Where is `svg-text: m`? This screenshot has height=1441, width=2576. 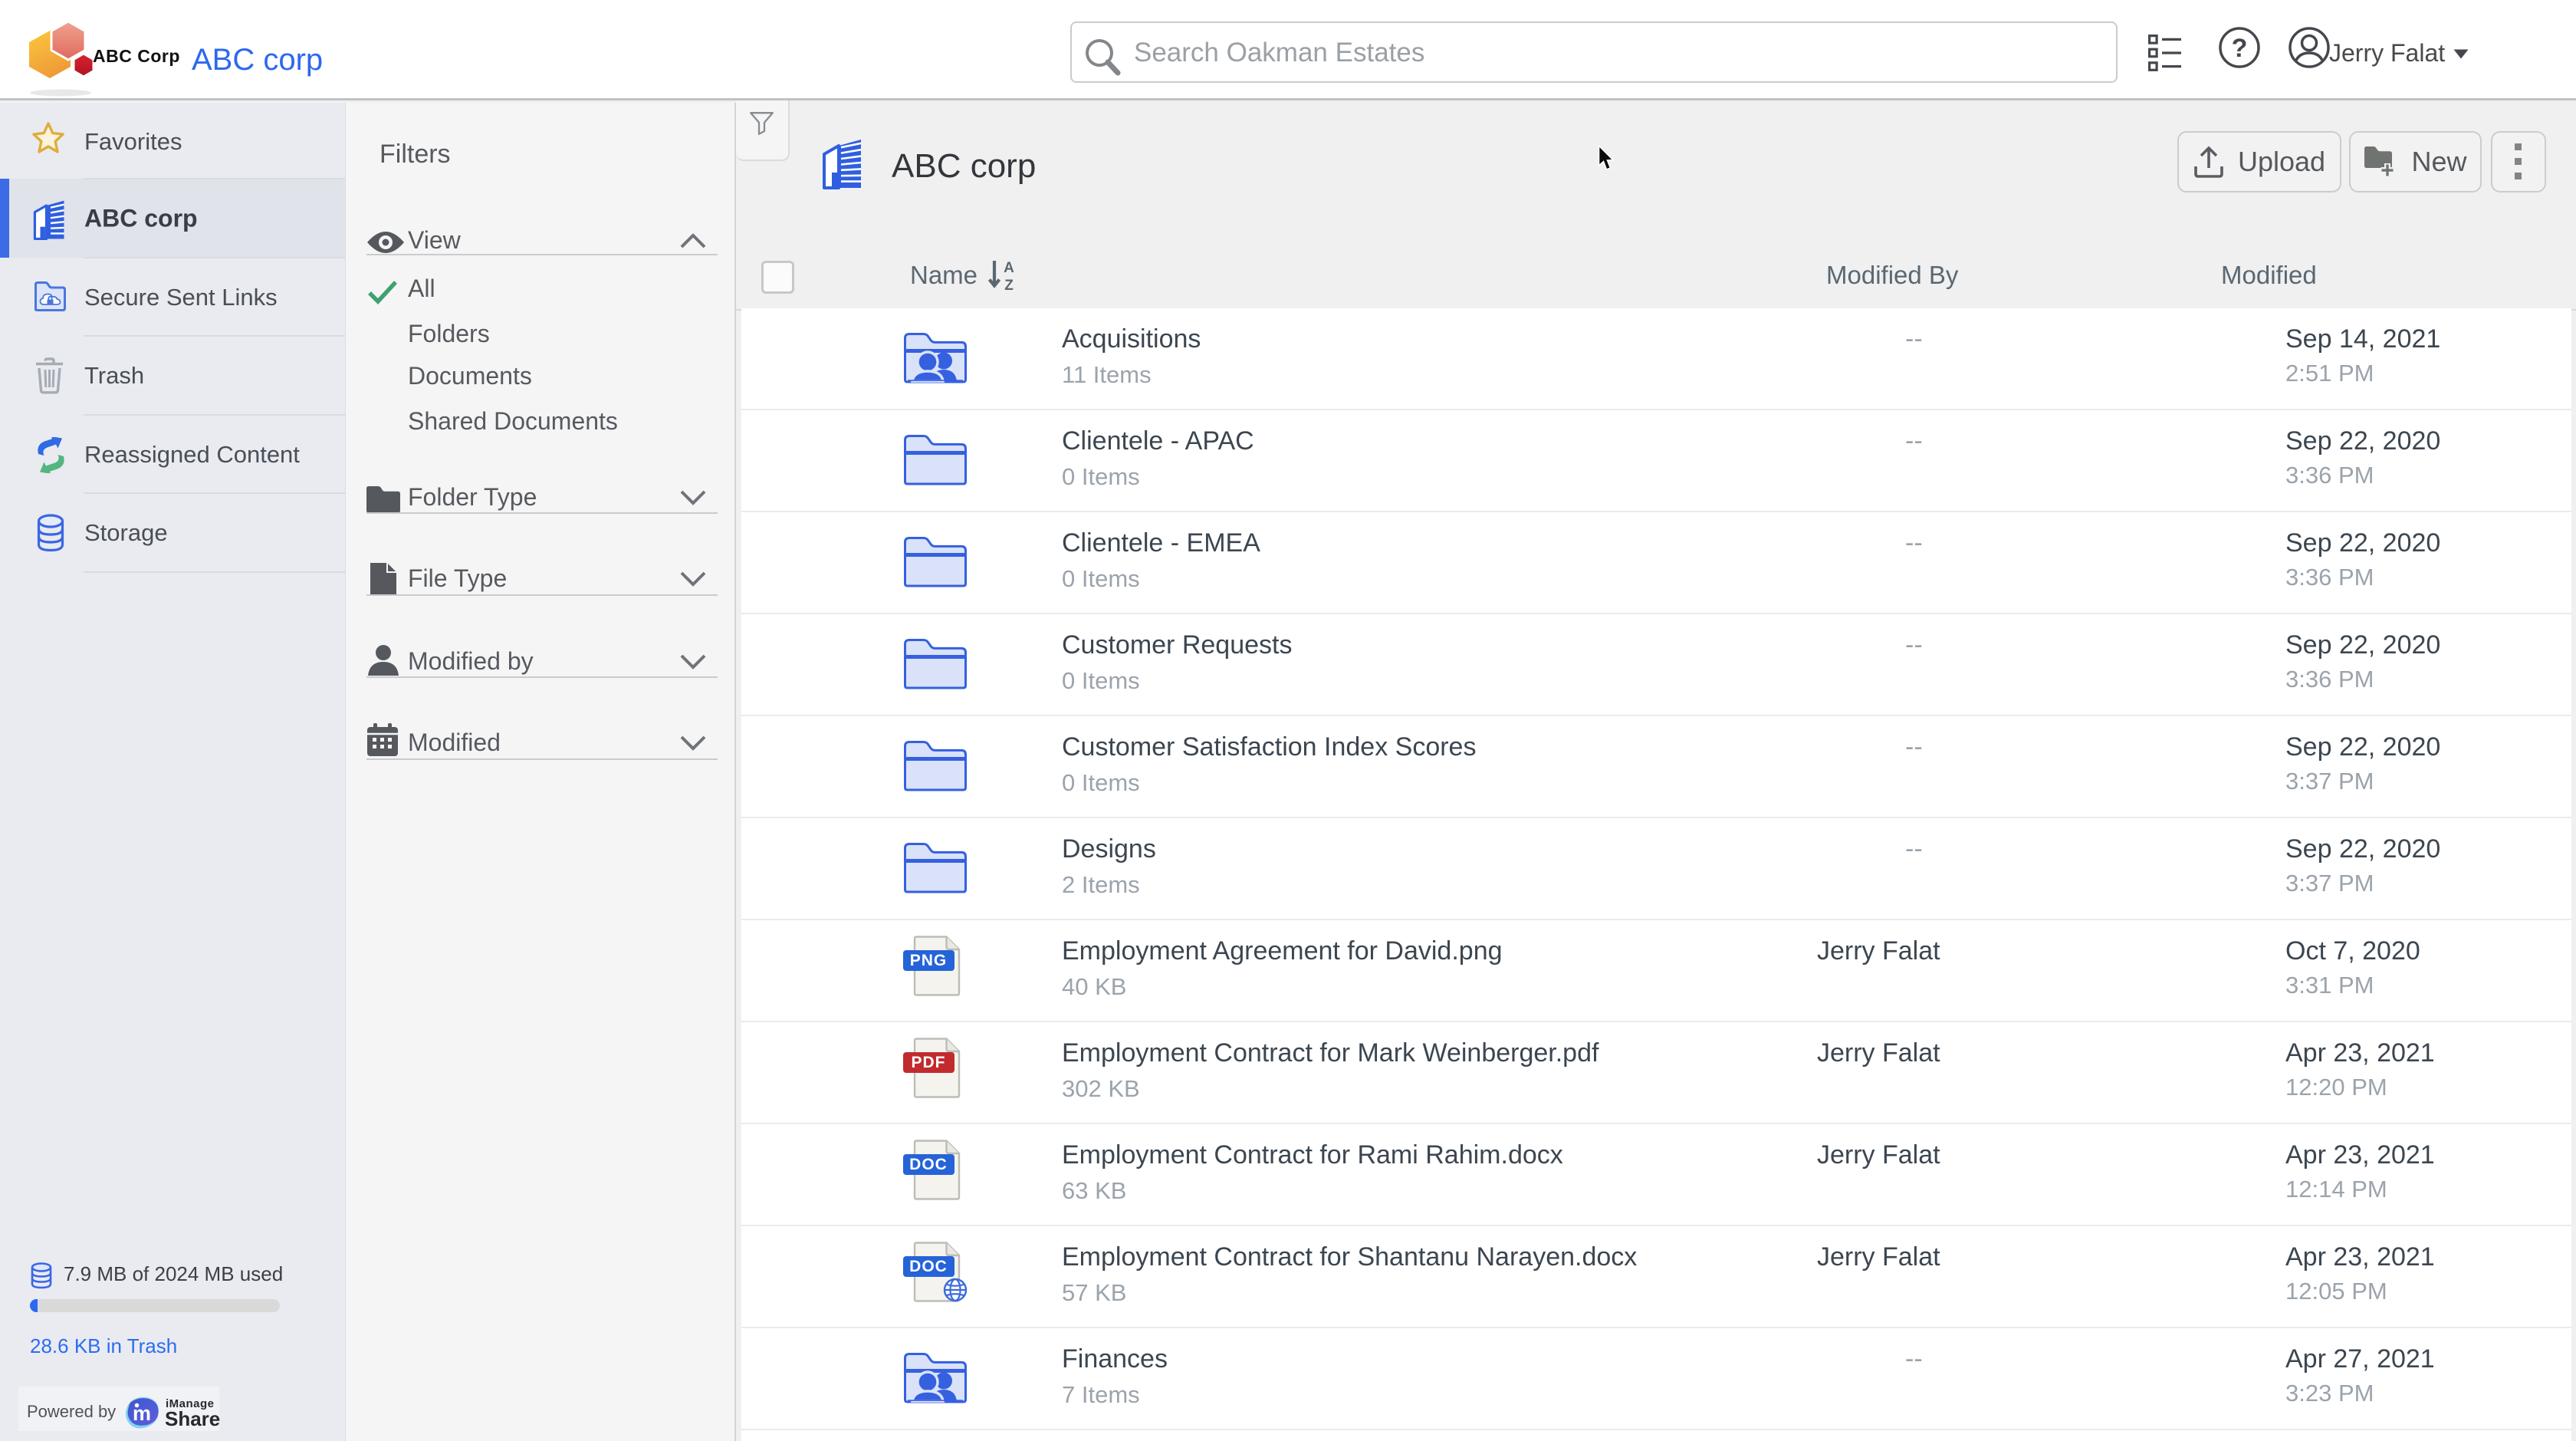 svg-text: m is located at coordinates (142, 1414).